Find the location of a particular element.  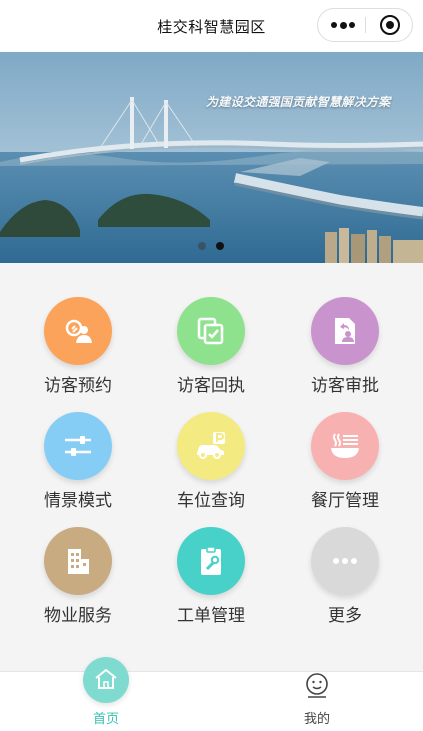

grid-item-property-service: 物业服务 is located at coordinates (78, 582).